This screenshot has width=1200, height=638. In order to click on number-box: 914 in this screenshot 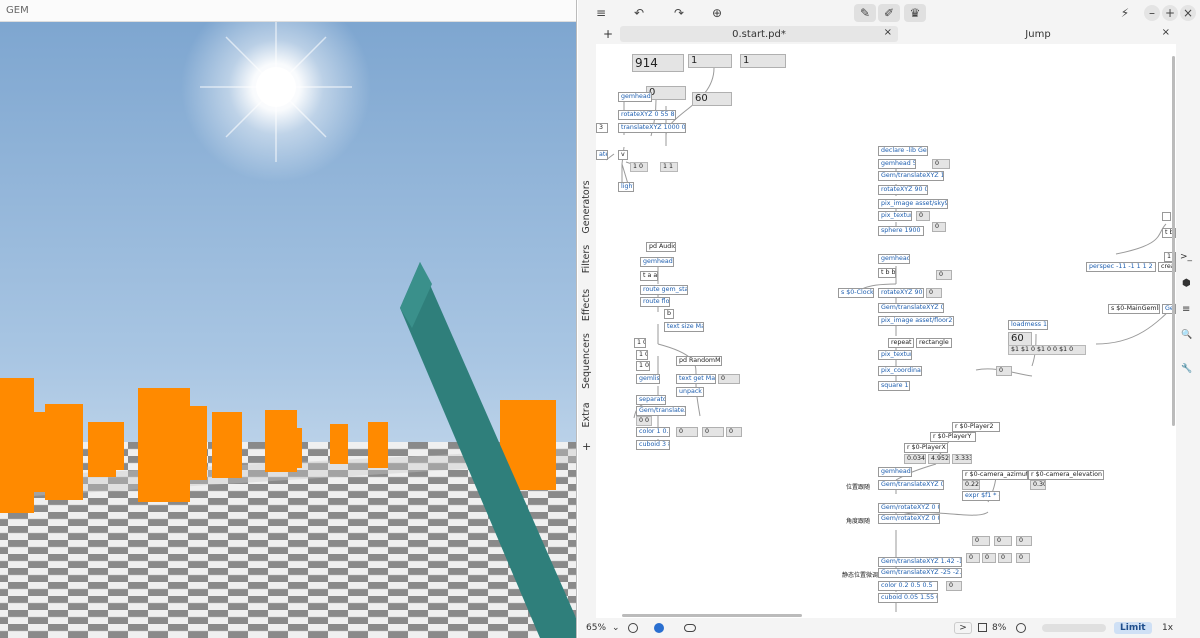, I will do `click(658, 63)`.